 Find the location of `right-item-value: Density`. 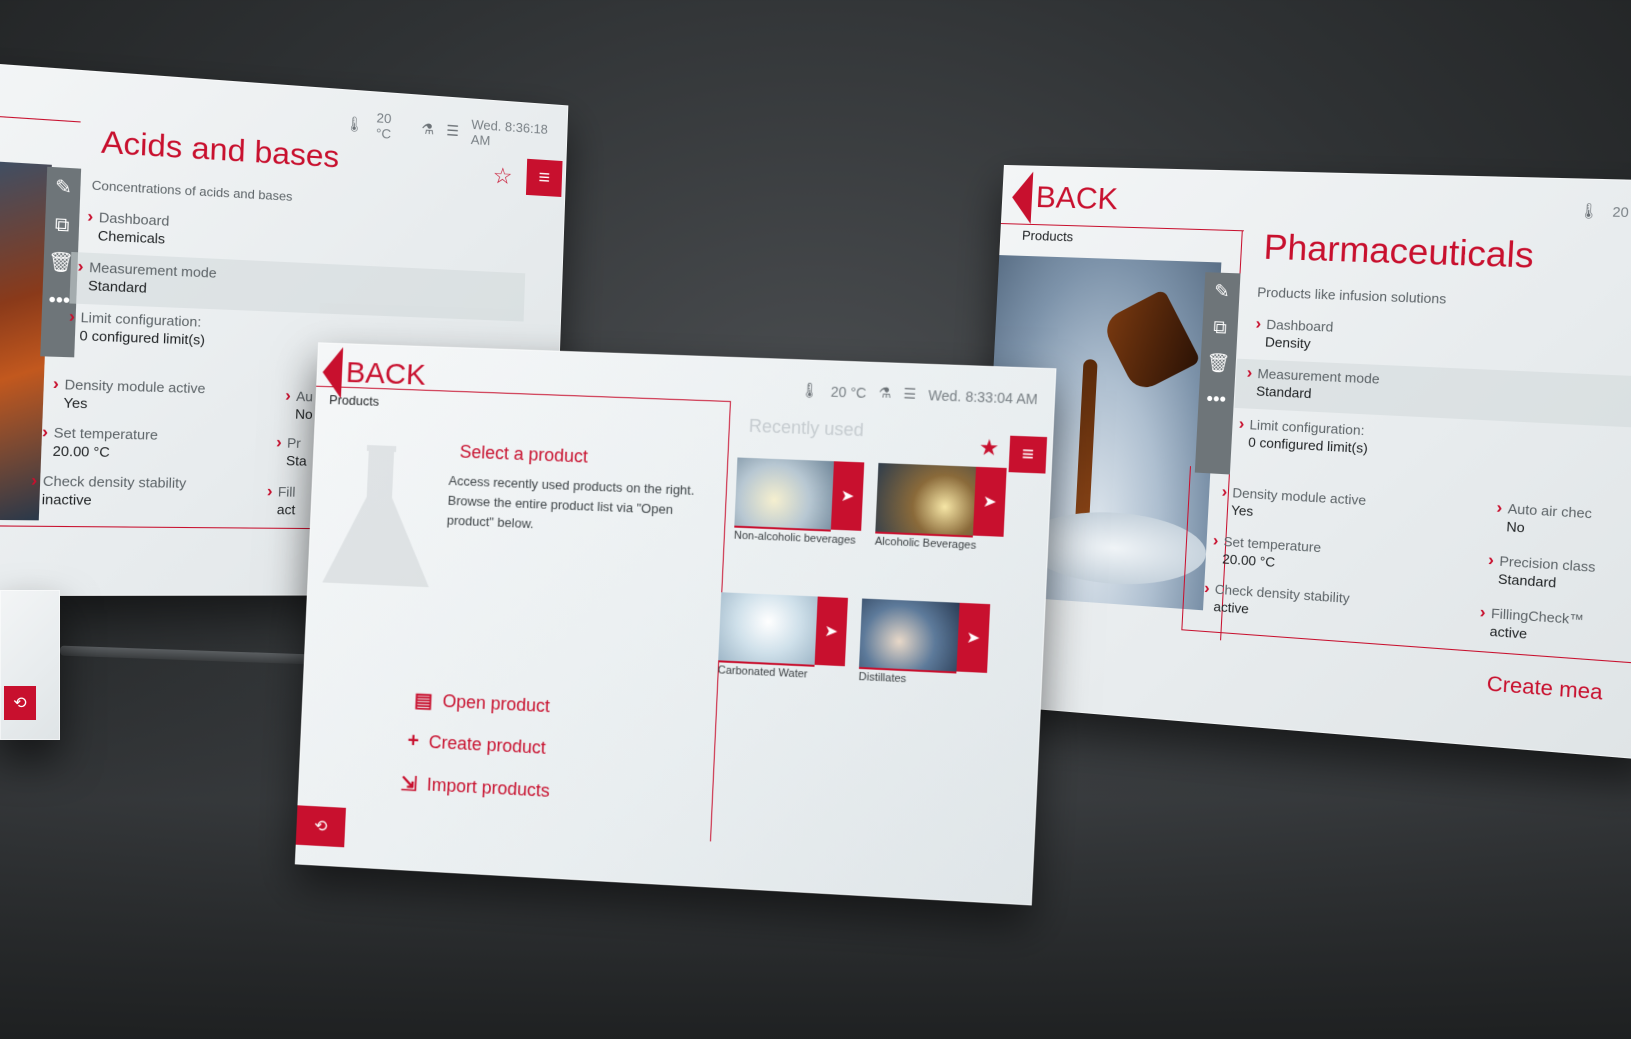

right-item-value: Density is located at coordinates (1287, 343).